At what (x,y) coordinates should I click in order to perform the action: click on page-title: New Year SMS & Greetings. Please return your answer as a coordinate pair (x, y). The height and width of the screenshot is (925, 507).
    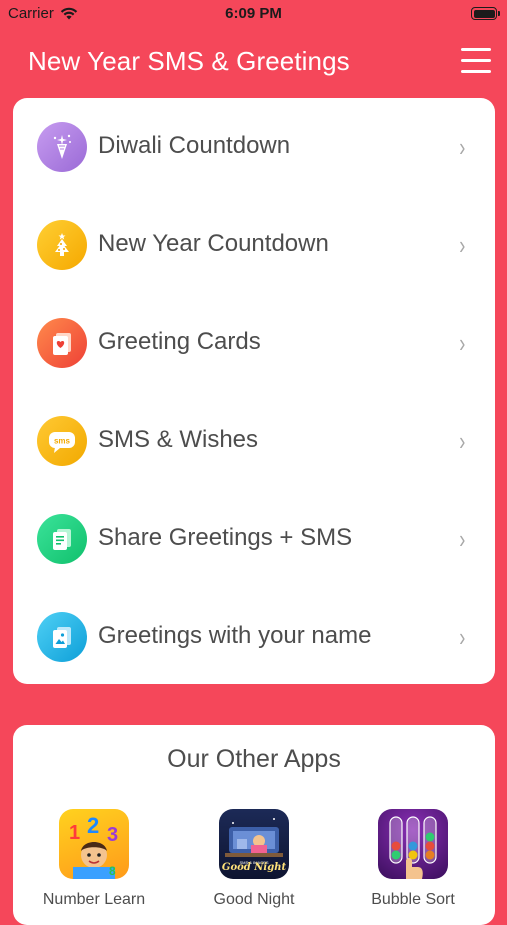
    Looking at the image, I should click on (189, 61).